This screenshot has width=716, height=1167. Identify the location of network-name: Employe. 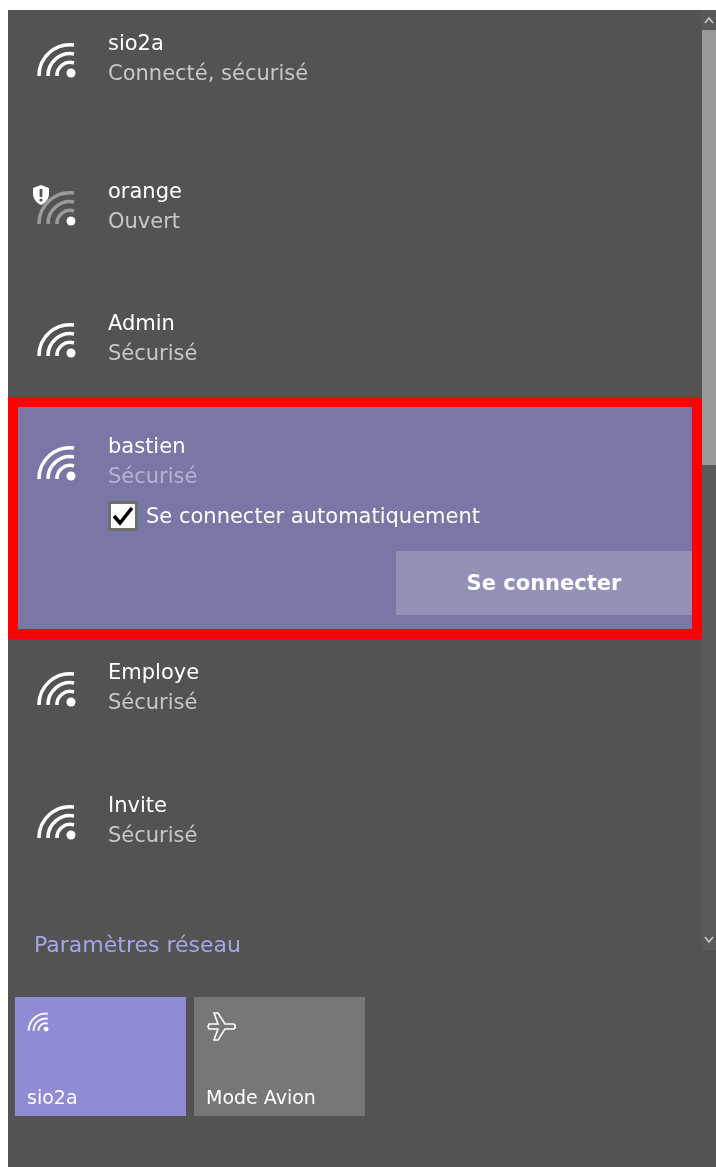
(154, 672).